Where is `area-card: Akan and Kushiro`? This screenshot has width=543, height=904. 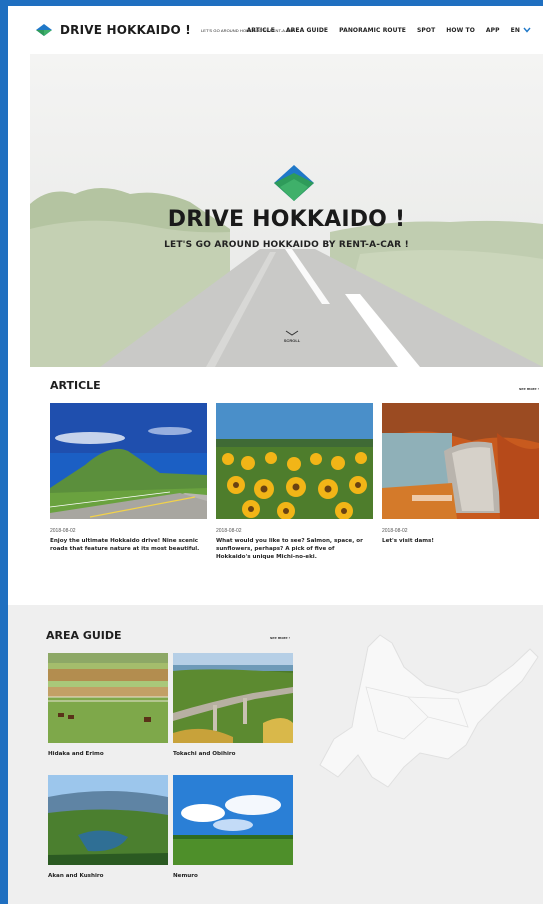
area-card: Akan and Kushiro is located at coordinates (108, 827).